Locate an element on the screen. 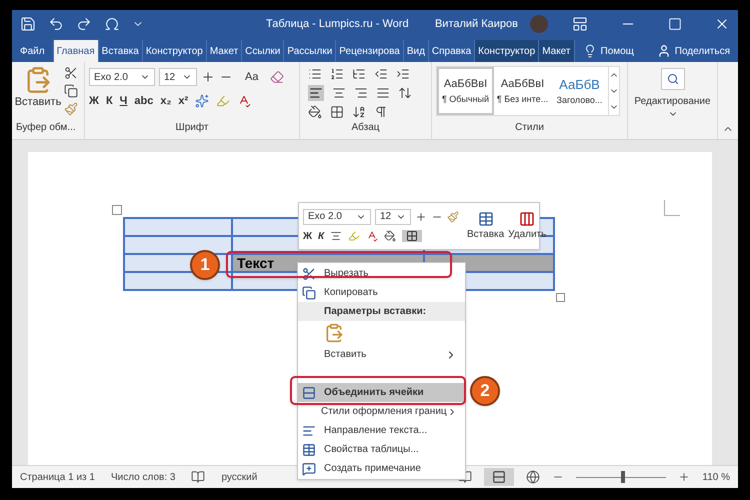 The width and height of the screenshot is (750, 500). menu-section-header: Параметры вставки: is located at coordinates (381, 311).